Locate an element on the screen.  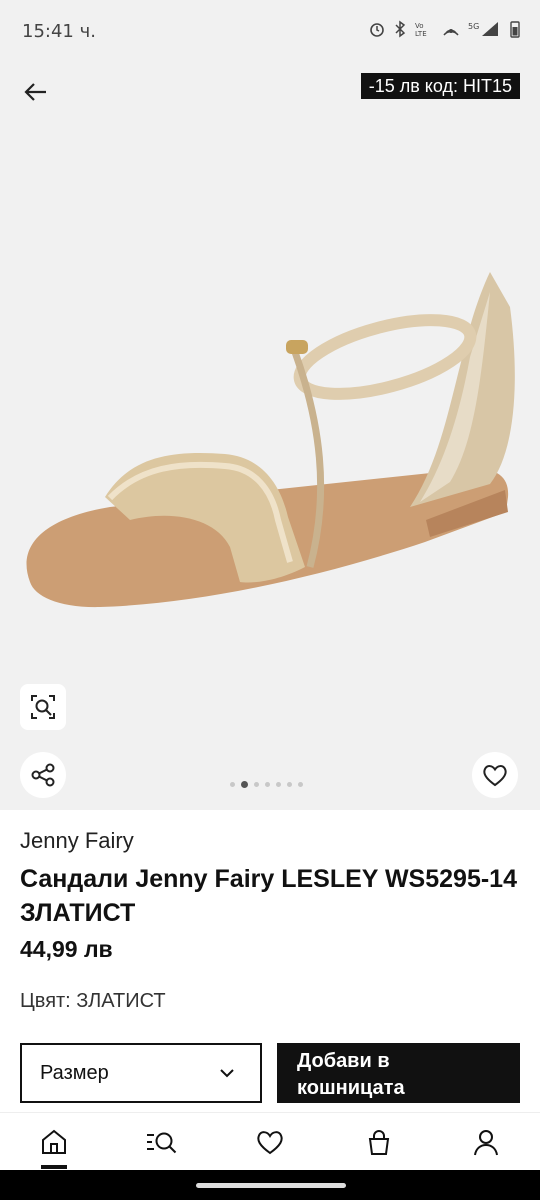
nav-search is located at coordinates (162, 1142).